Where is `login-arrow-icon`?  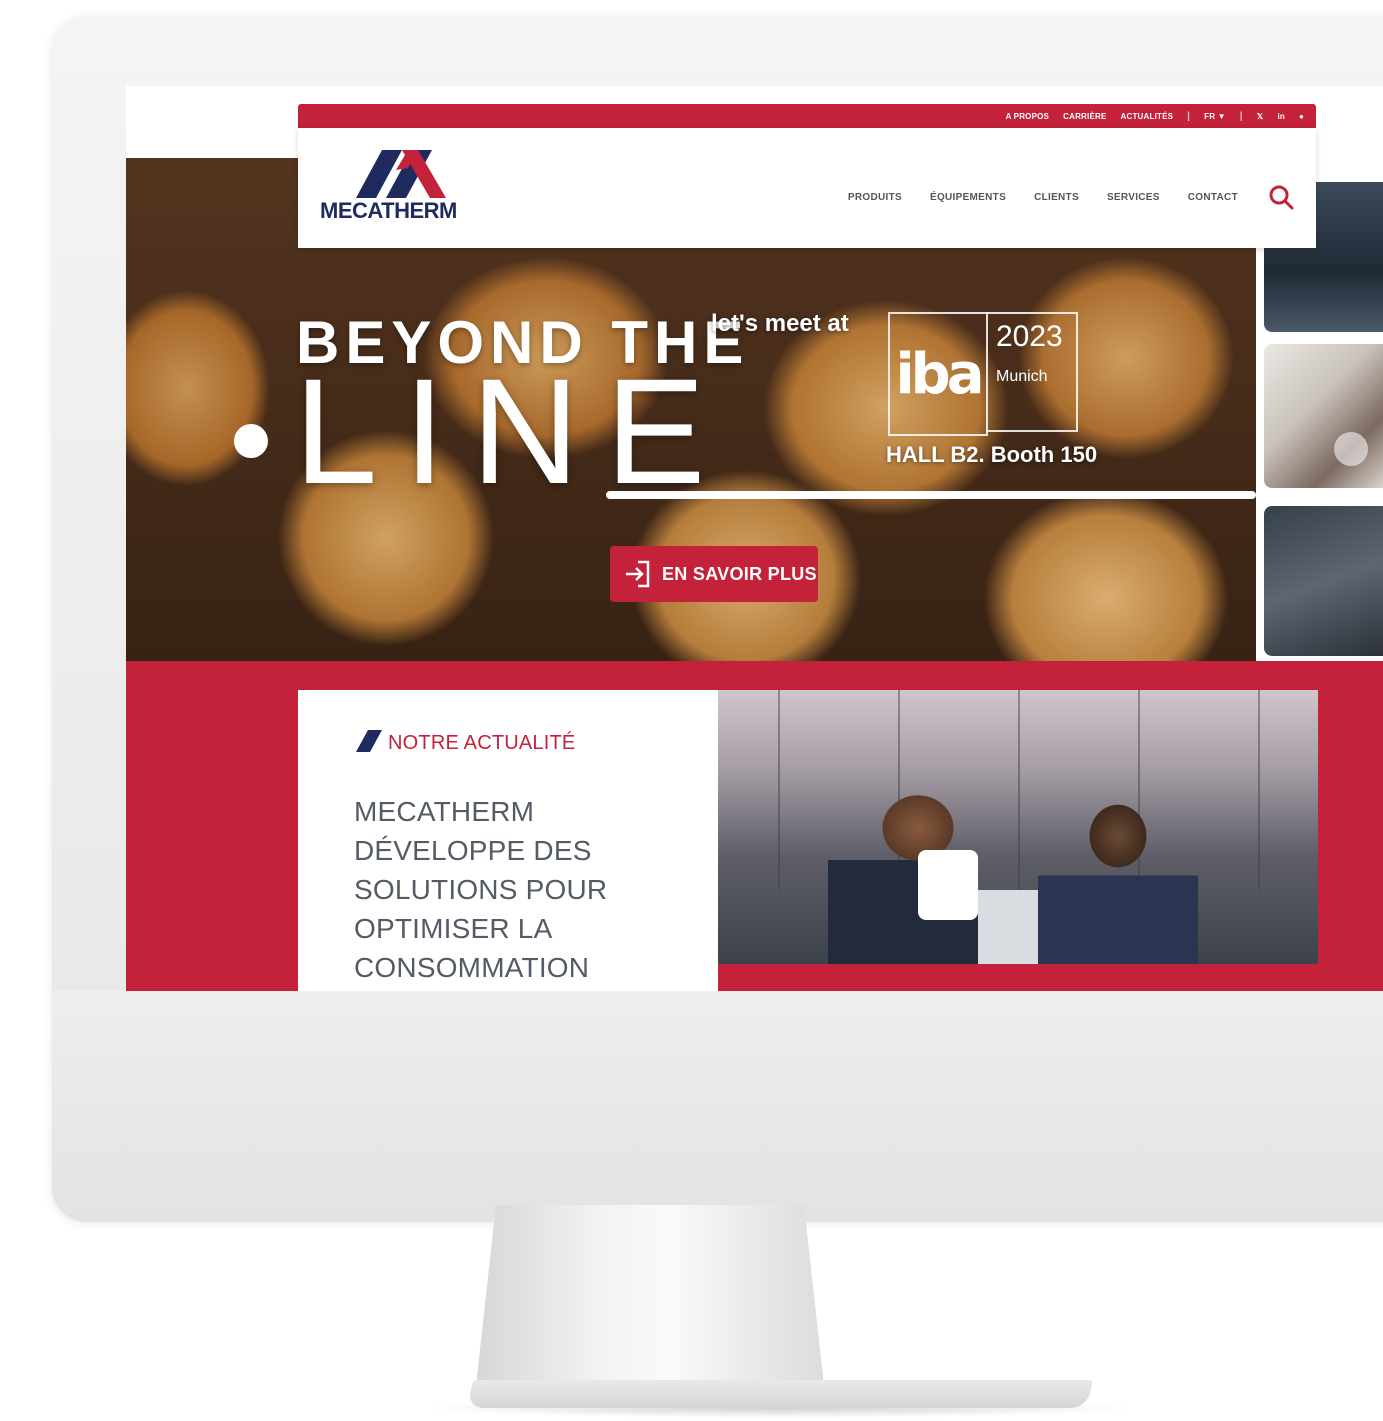
login-arrow-icon is located at coordinates (638, 574).